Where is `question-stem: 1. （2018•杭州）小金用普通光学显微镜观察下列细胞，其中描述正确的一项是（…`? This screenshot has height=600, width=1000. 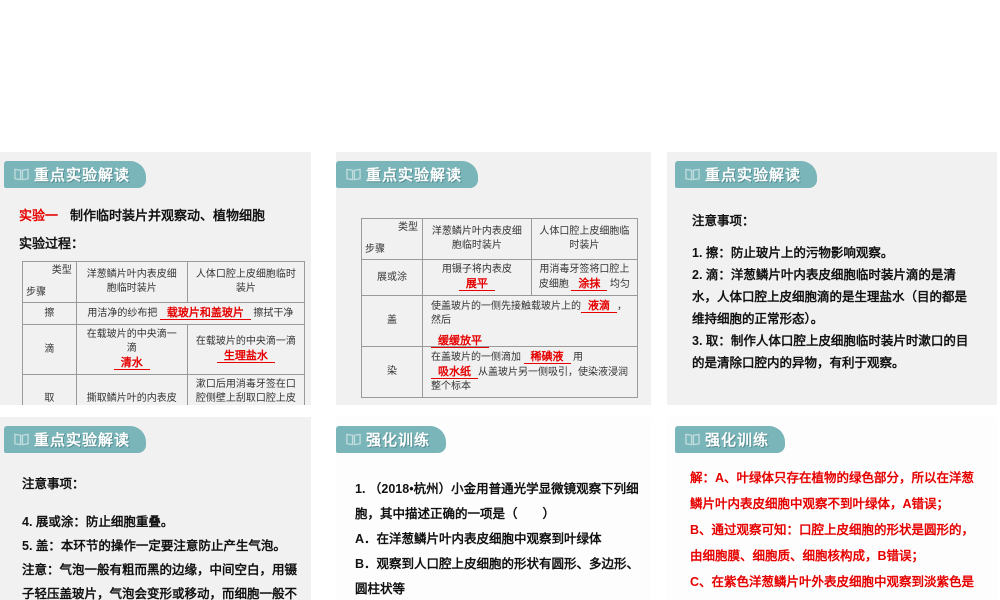
question-stem: 1. （2018•杭州）小金用普通光学显微镜观察下列细胞，其中描述正确的一项是（… is located at coordinates (497, 501).